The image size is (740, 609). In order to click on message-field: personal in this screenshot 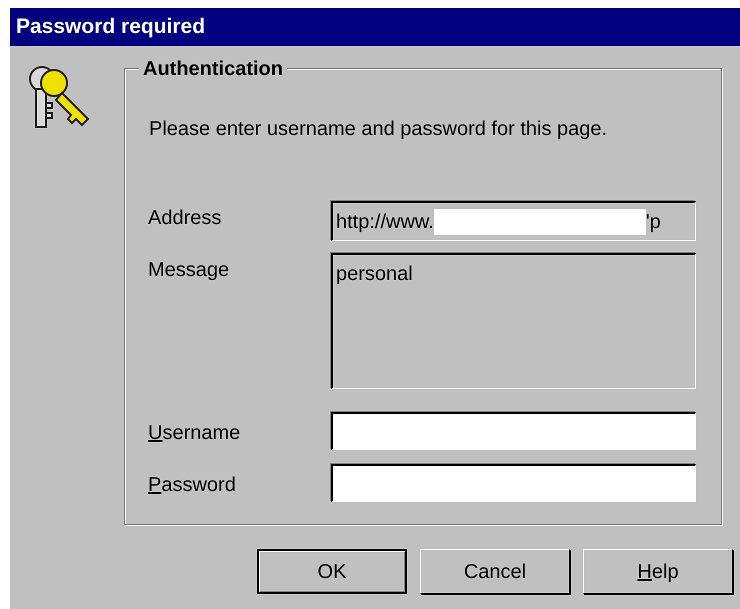, I will do `click(513, 321)`.